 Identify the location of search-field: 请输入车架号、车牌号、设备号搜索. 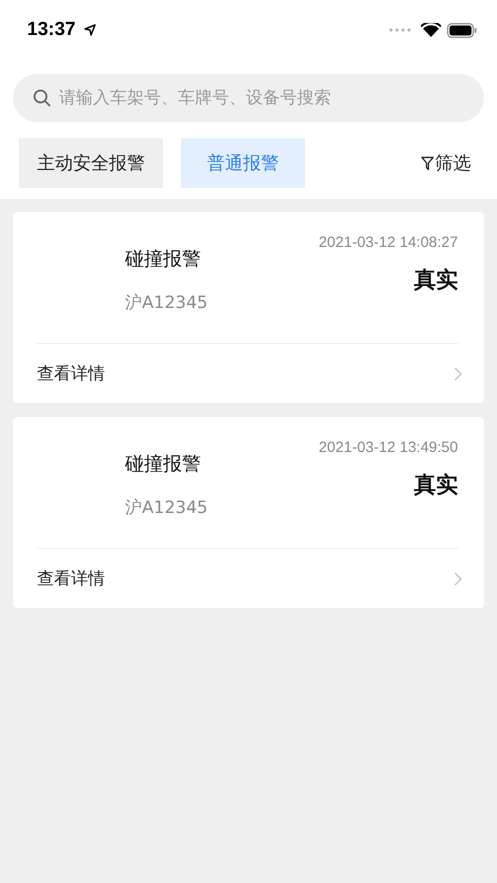
(248, 98).